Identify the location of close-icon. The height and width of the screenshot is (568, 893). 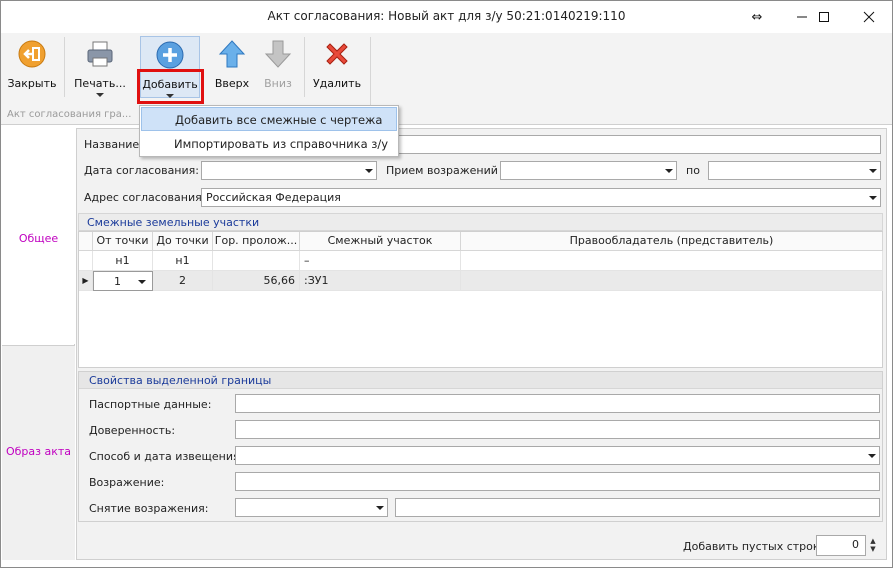
(869, 17).